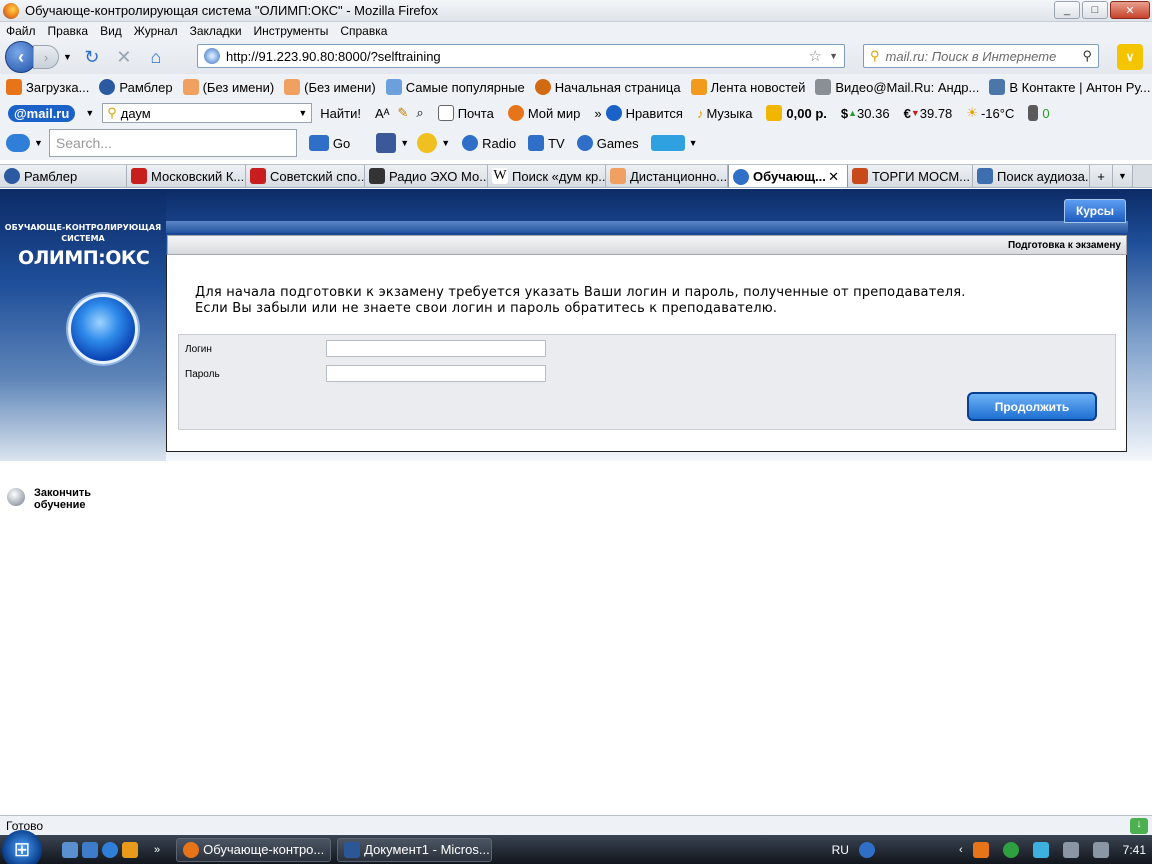 Image resolution: width=1152 pixels, height=864 pixels. Describe the element at coordinates (16, 497) in the screenshot. I see `bullet-icon` at that location.